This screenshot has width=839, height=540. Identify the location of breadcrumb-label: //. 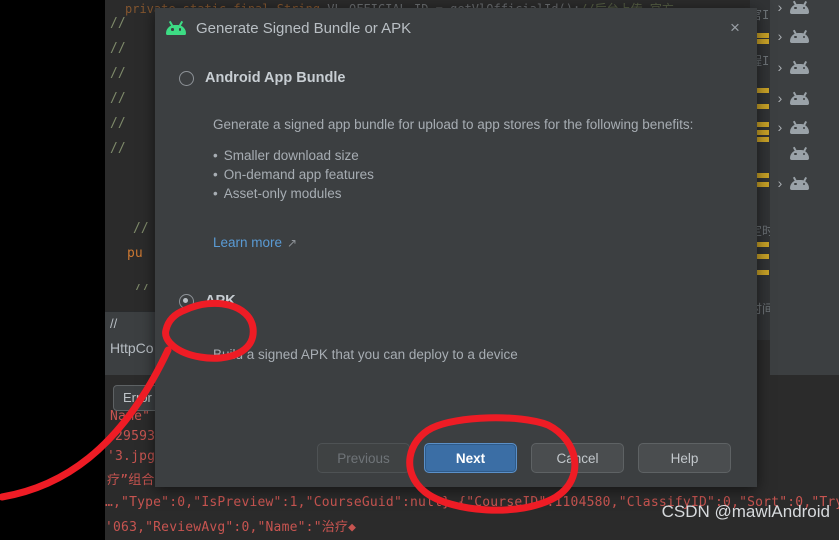
(114, 323).